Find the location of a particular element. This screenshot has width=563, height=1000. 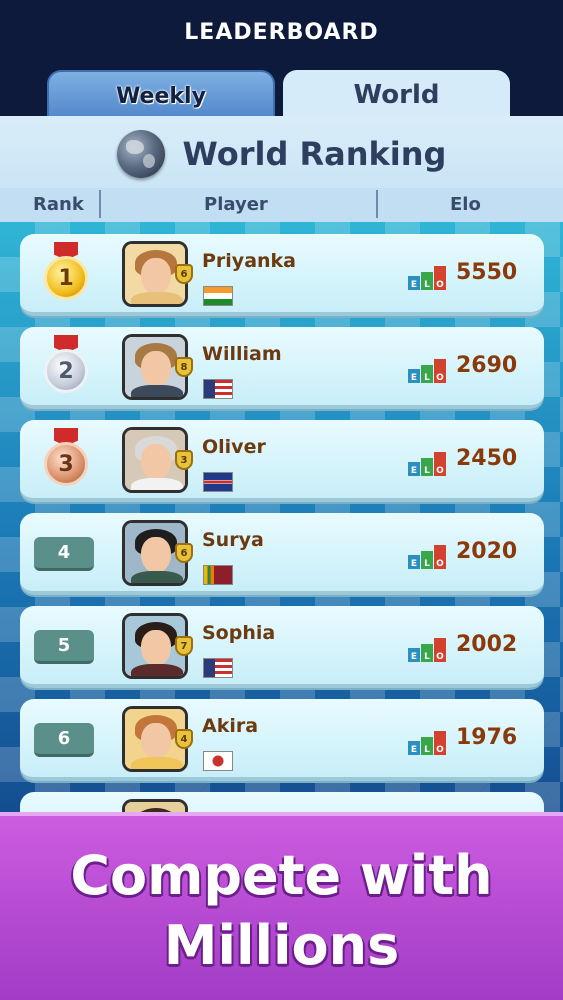

india-flag-icon is located at coordinates (218, 296).